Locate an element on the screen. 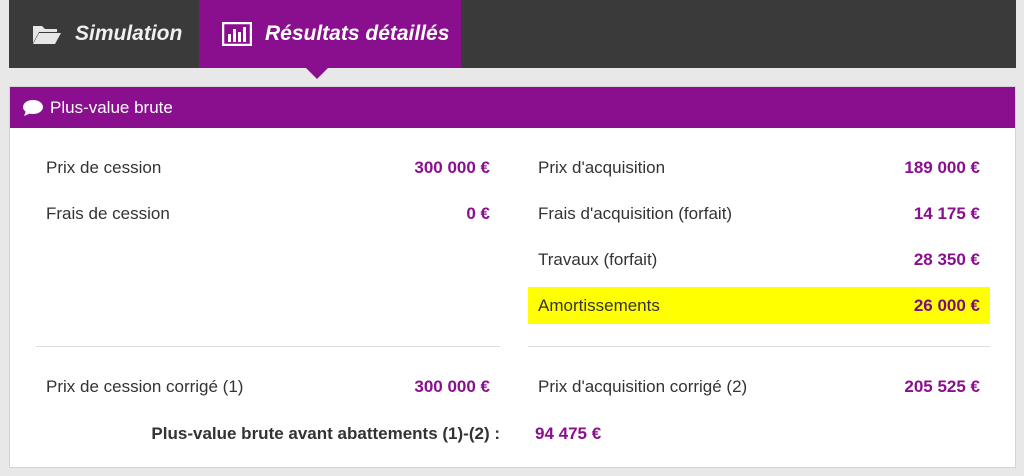 The height and width of the screenshot is (476, 1024). row-value: 205 525 € is located at coordinates (942, 386).